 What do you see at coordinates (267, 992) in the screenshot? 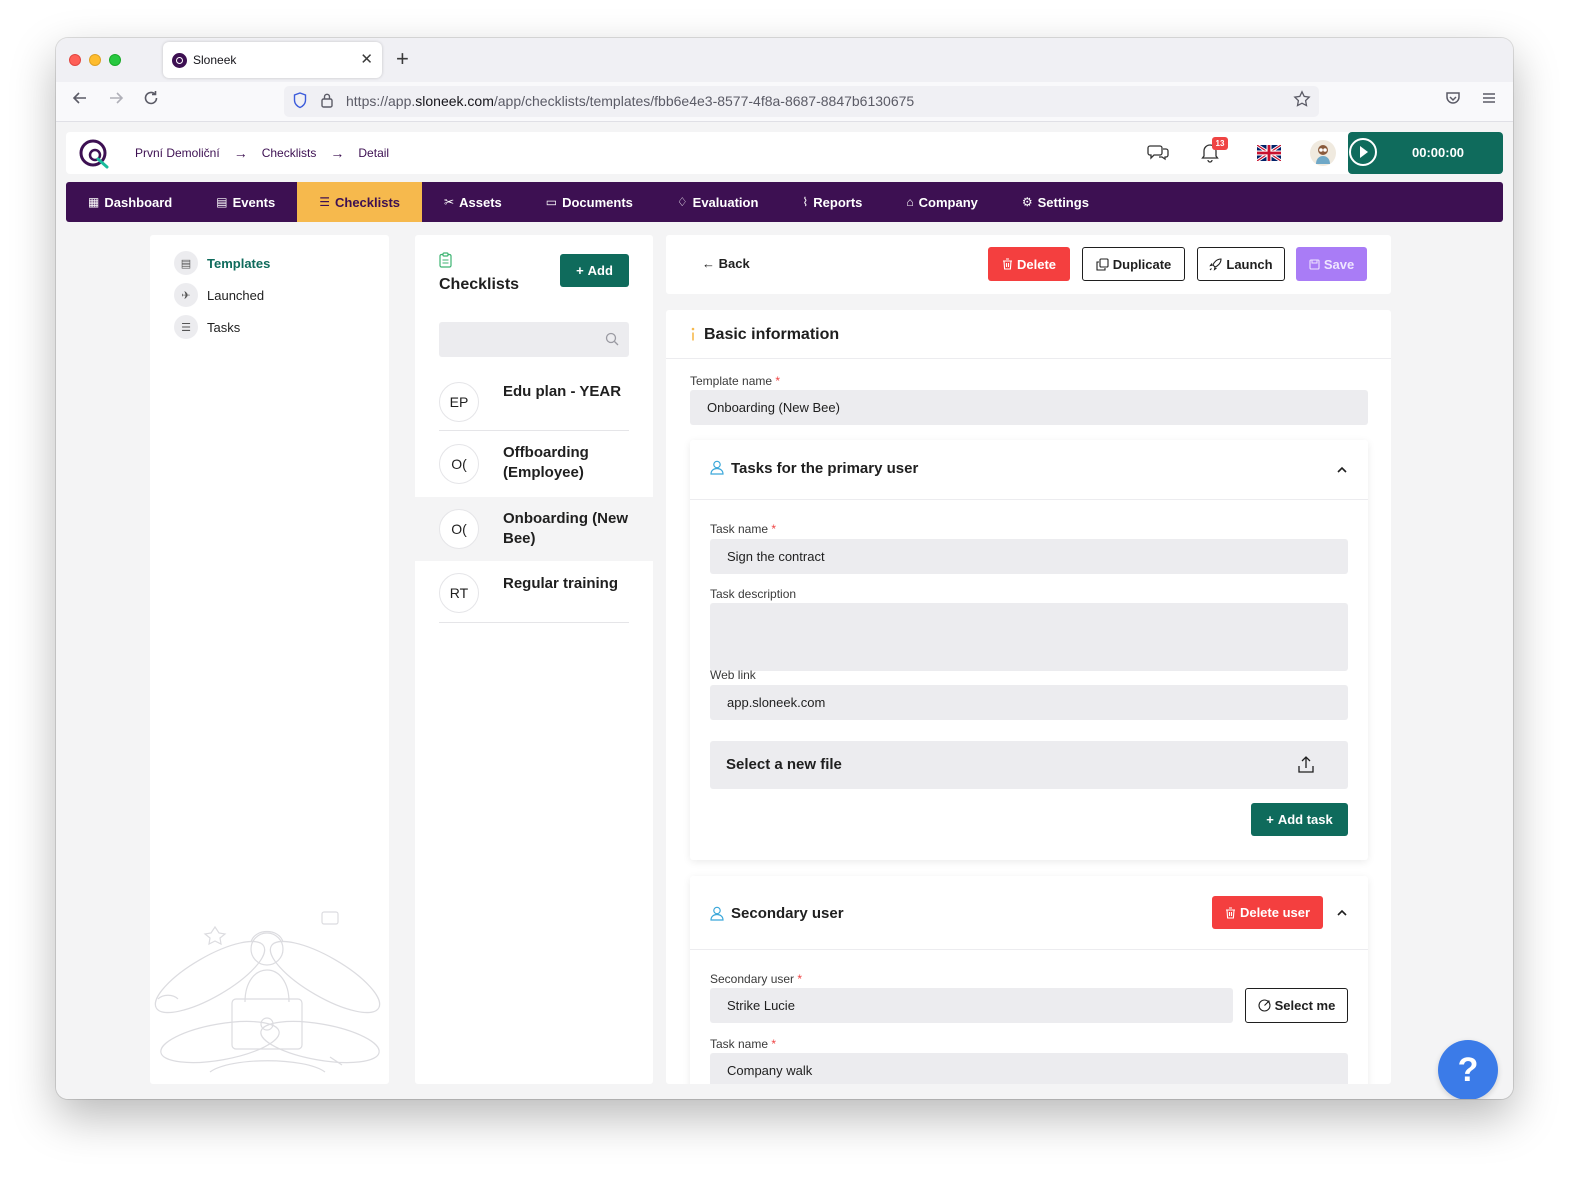
I see `person-laptop-illustration` at bounding box center [267, 992].